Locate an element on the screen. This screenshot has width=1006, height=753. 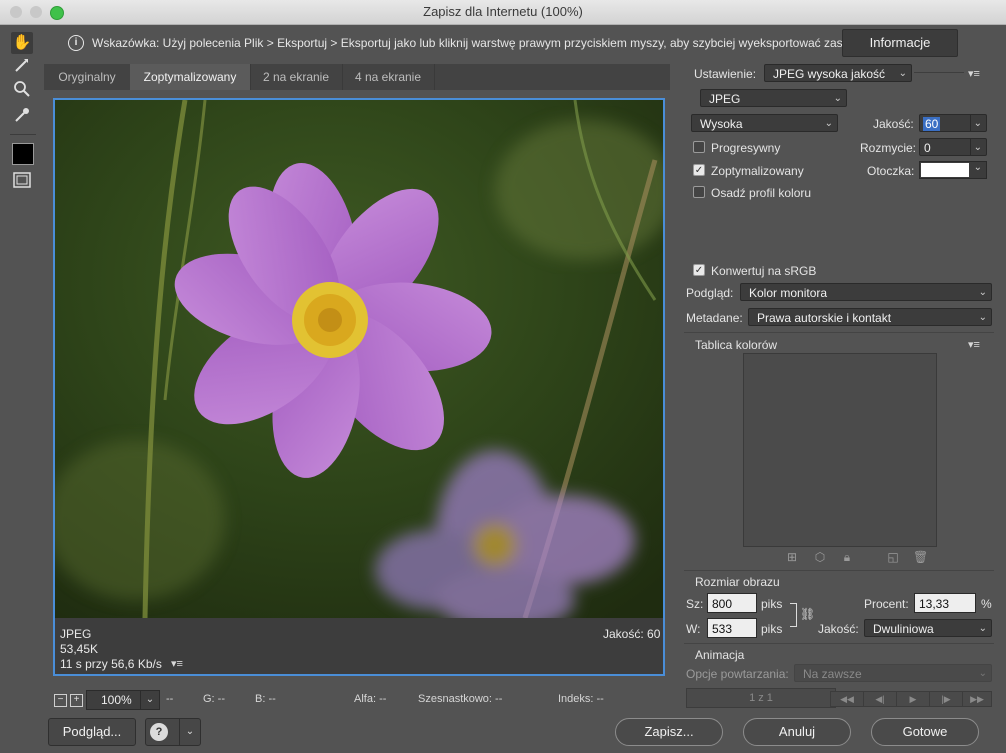
status-r: -- is located at coordinates (170, 699).